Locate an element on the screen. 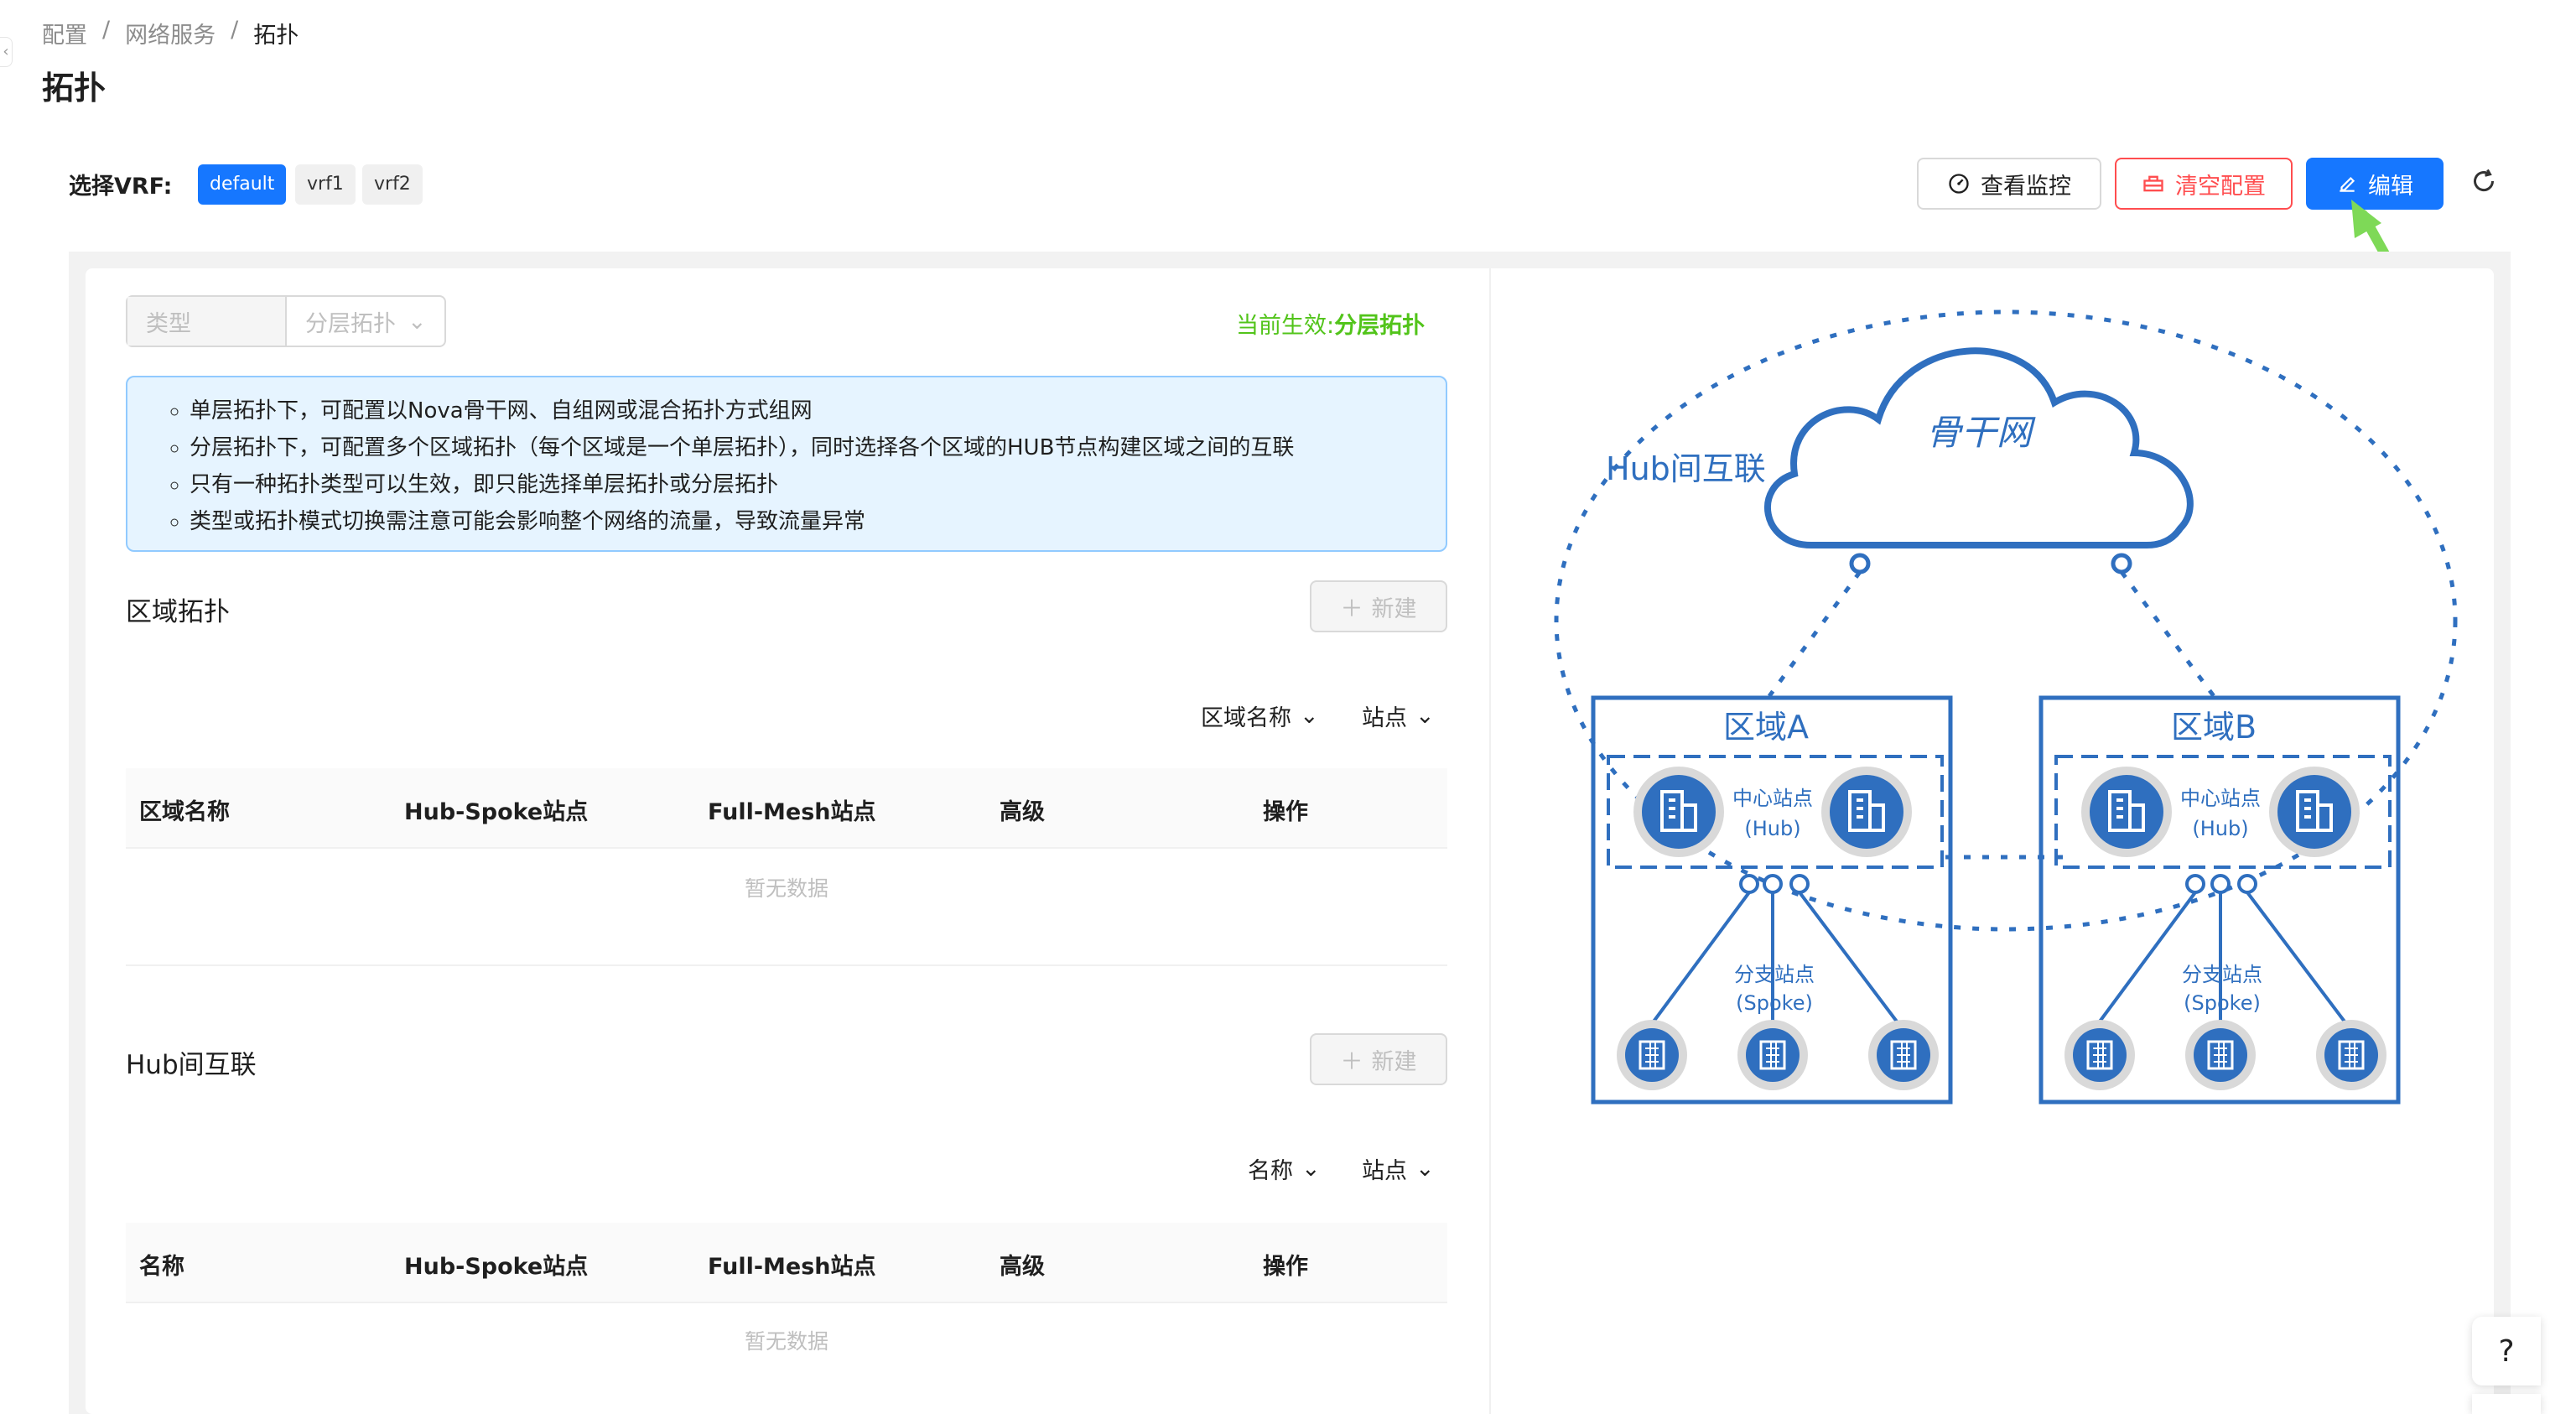 This screenshot has width=2576, height=1414. eraser-icon is located at coordinates (2153, 183).